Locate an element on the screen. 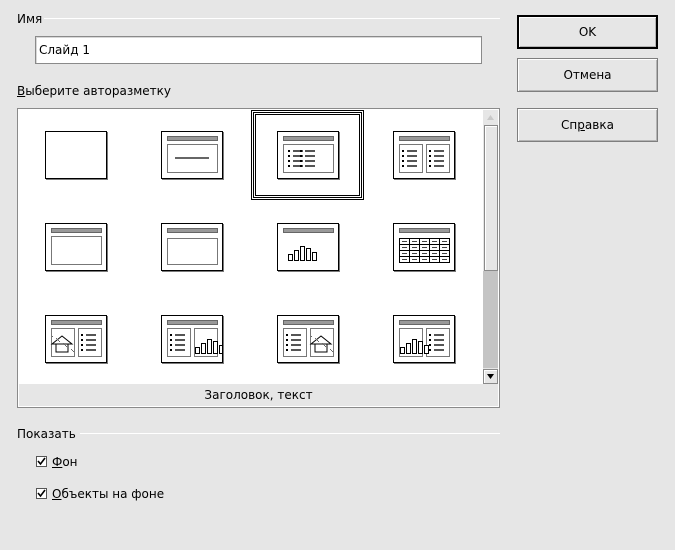 The width and height of the screenshot is (675, 550). title-text-clipart-layout-icon is located at coordinates (308, 338).